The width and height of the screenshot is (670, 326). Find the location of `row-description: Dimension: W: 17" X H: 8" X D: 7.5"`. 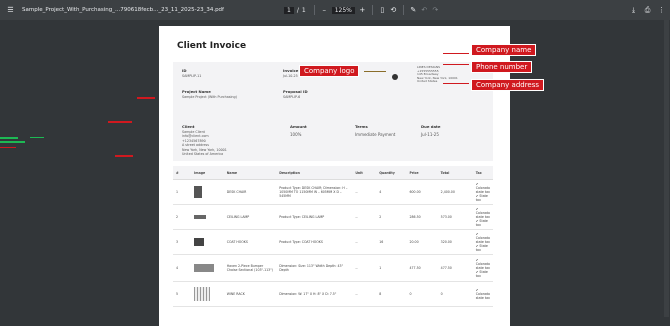

row-description: Dimension: W: 17" X H: 8" X D: 7.5" is located at coordinates (314, 294).